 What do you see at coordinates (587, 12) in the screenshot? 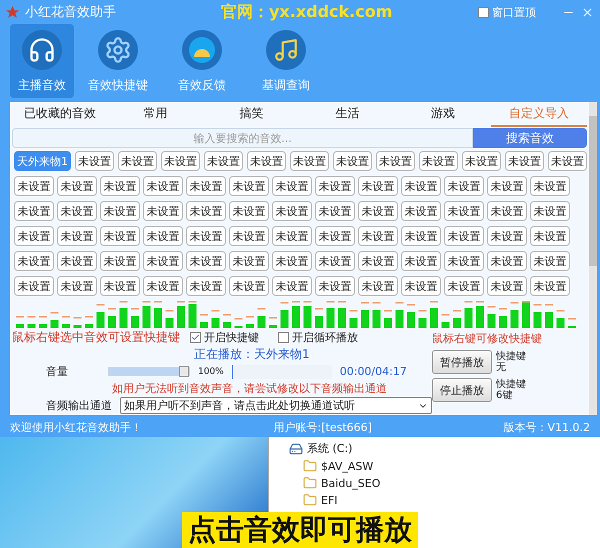
I see `close-icon` at bounding box center [587, 12].